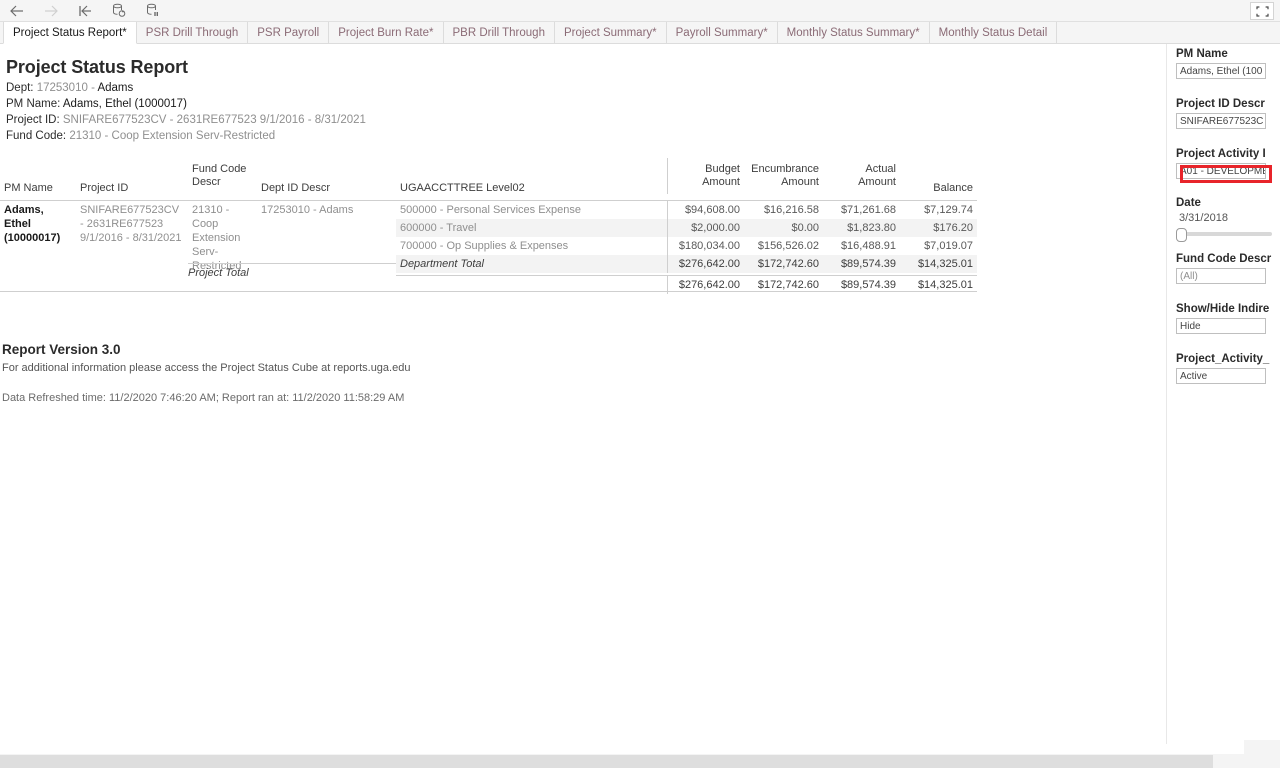 The width and height of the screenshot is (1280, 768). I want to click on col-header-budget-amount: Budget Amount, so click(705, 176).